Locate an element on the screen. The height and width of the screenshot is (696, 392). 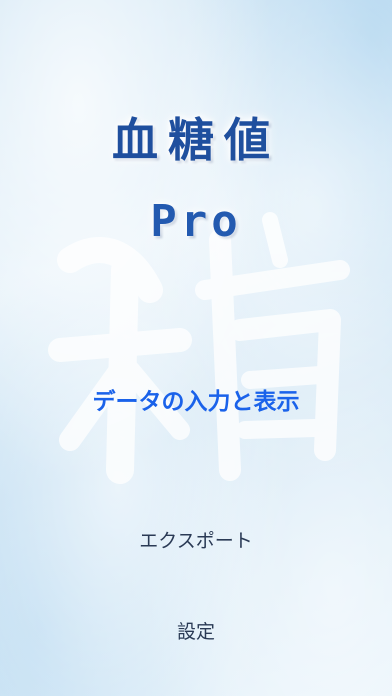
app-subtitle: Pro is located at coordinates (196, 221).